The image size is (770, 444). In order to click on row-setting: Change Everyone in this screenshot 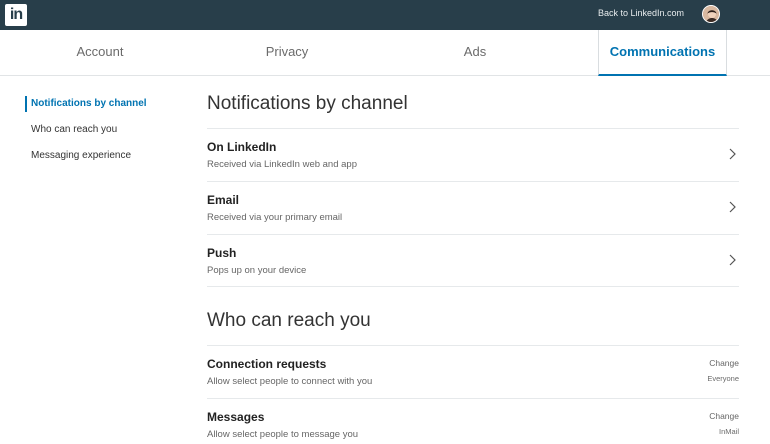, I will do `click(723, 370)`.